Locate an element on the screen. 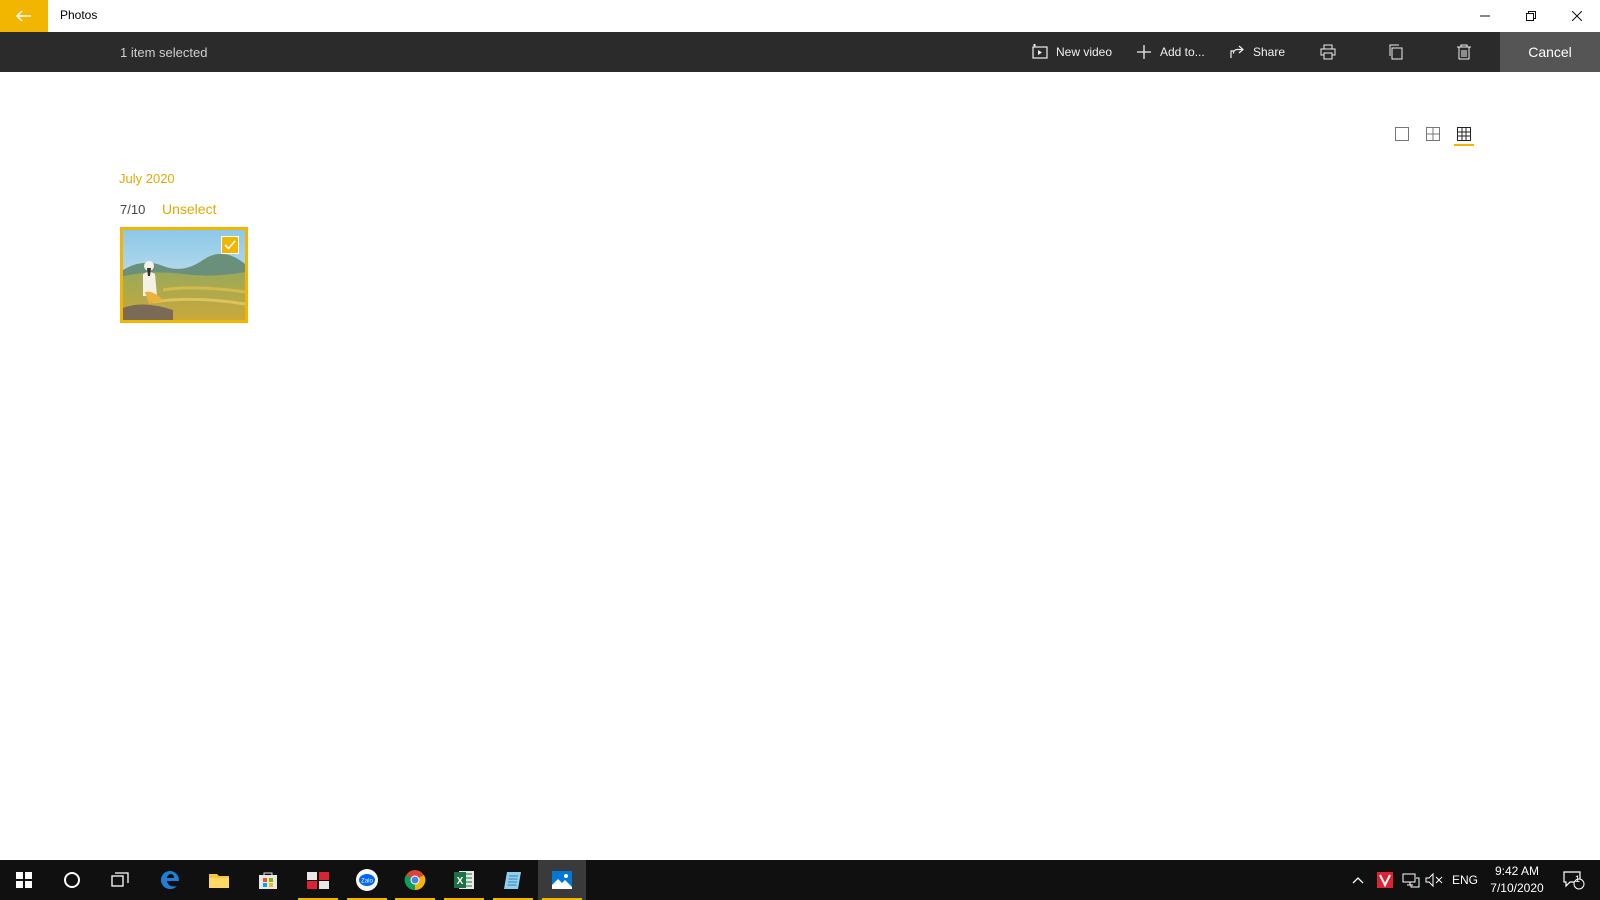  print-button is located at coordinates (1328, 52).